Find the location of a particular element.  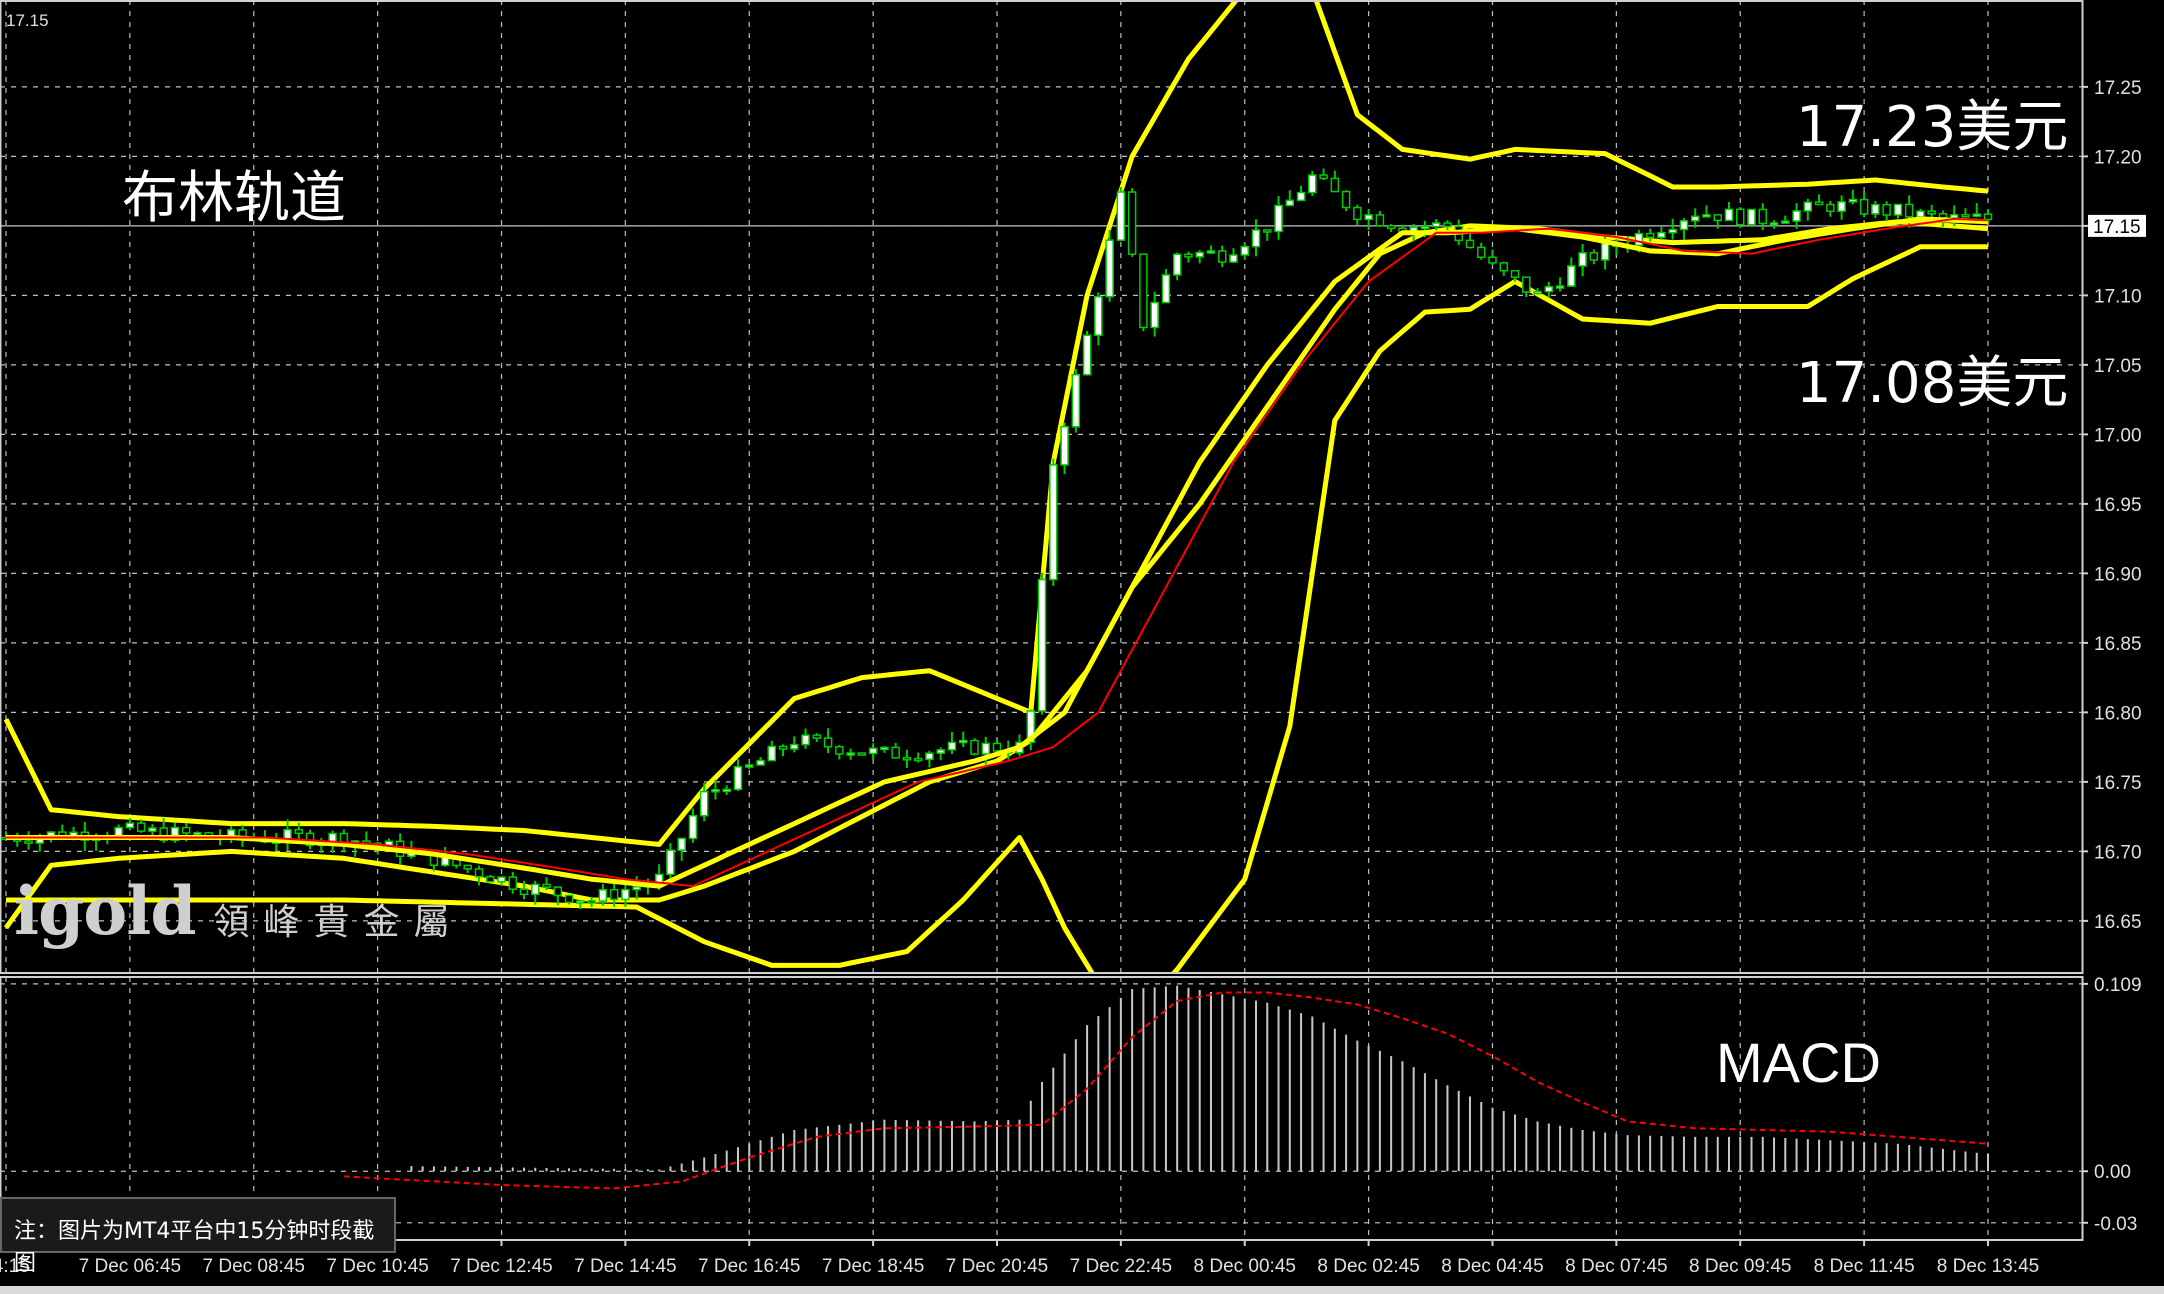

igold-logo: igold 領峰貴金屬 is located at coordinates (238, 911).